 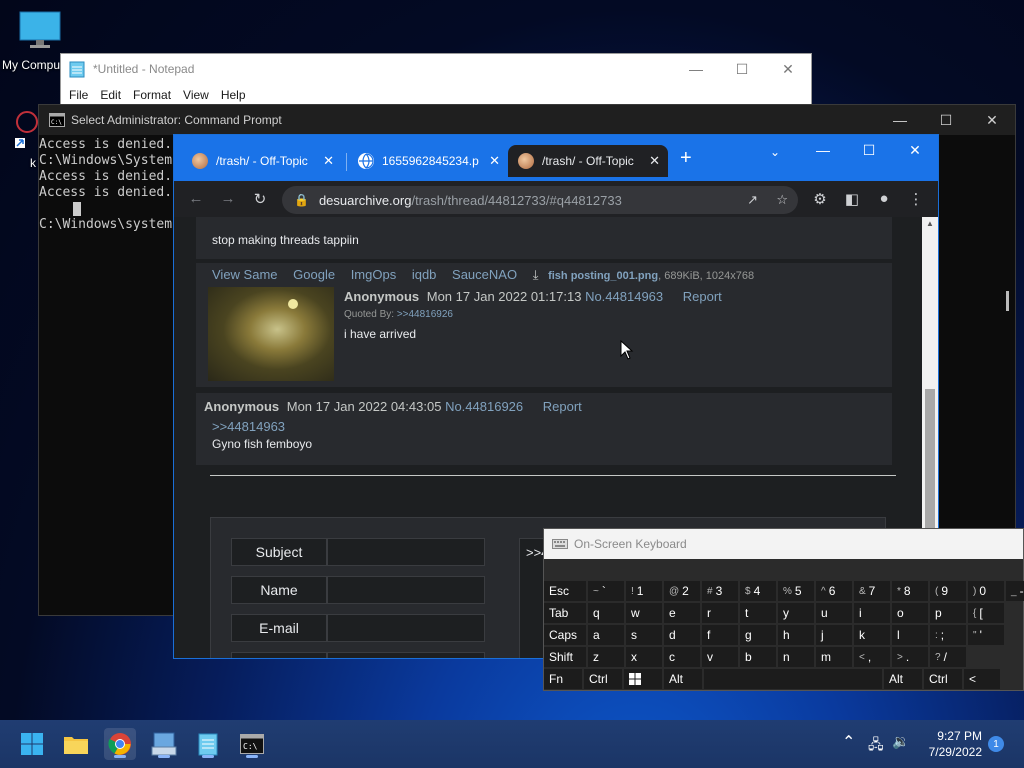 What do you see at coordinates (782, 200) in the screenshot?
I see `bookmark-star-icon: ☆` at bounding box center [782, 200].